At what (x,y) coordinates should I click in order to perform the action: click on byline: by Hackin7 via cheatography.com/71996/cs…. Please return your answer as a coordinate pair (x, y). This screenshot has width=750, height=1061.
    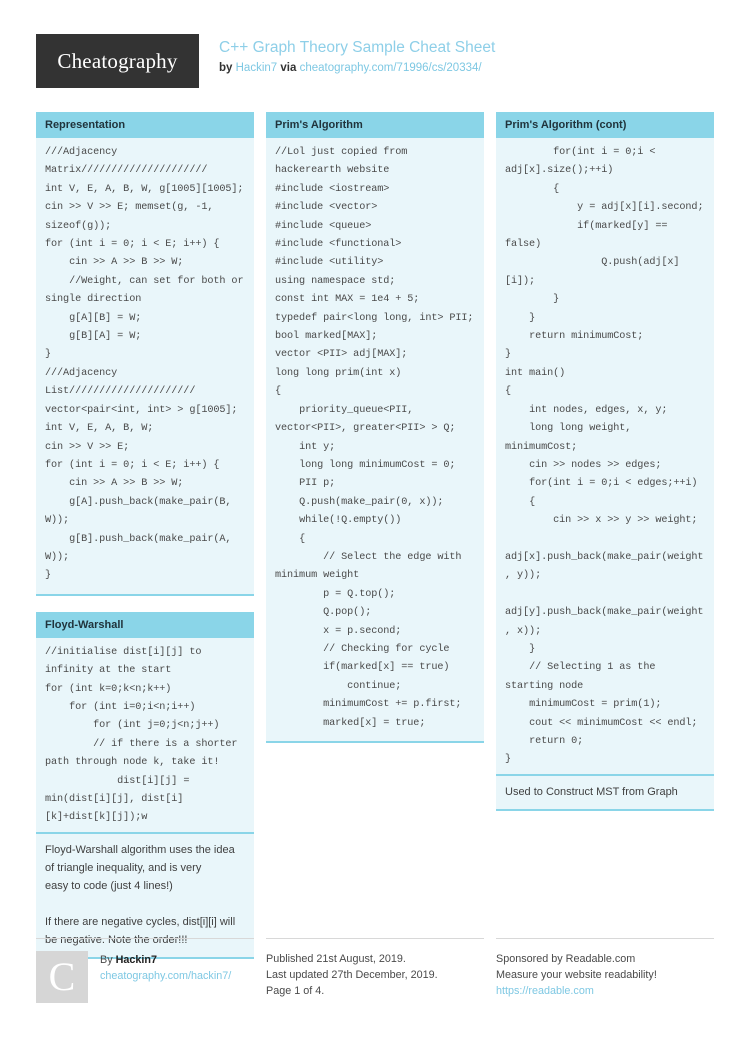
    Looking at the image, I should click on (357, 68).